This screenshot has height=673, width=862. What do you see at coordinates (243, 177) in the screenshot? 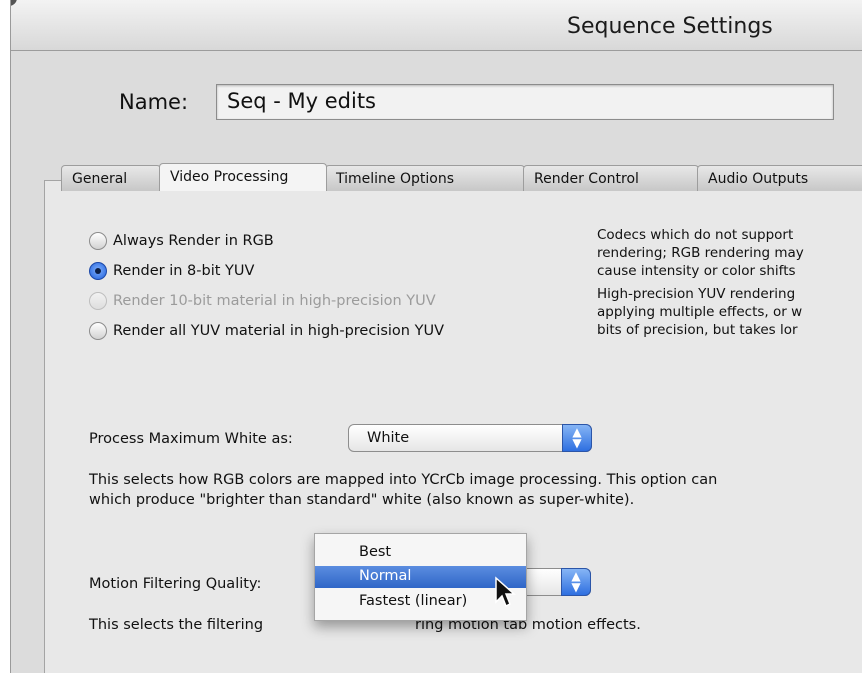
I see `tab-video-processing: Video Processing` at bounding box center [243, 177].